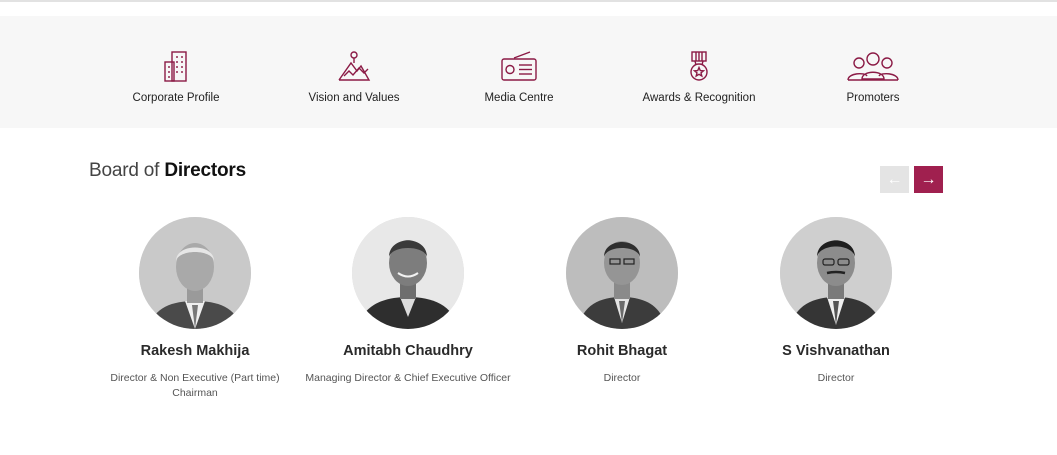 The width and height of the screenshot is (1057, 455). Describe the element at coordinates (195, 393) in the screenshot. I see `director-role-line: Chairman` at that location.